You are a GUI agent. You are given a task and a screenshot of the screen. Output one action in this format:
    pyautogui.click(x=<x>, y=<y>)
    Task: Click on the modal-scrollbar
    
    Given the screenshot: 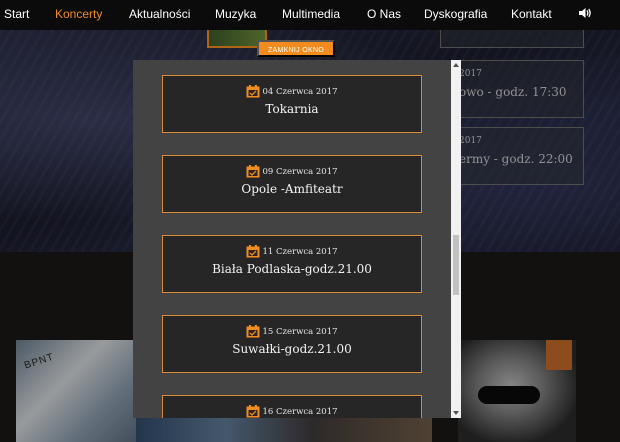 What is the action you would take?
    pyautogui.click(x=456, y=239)
    